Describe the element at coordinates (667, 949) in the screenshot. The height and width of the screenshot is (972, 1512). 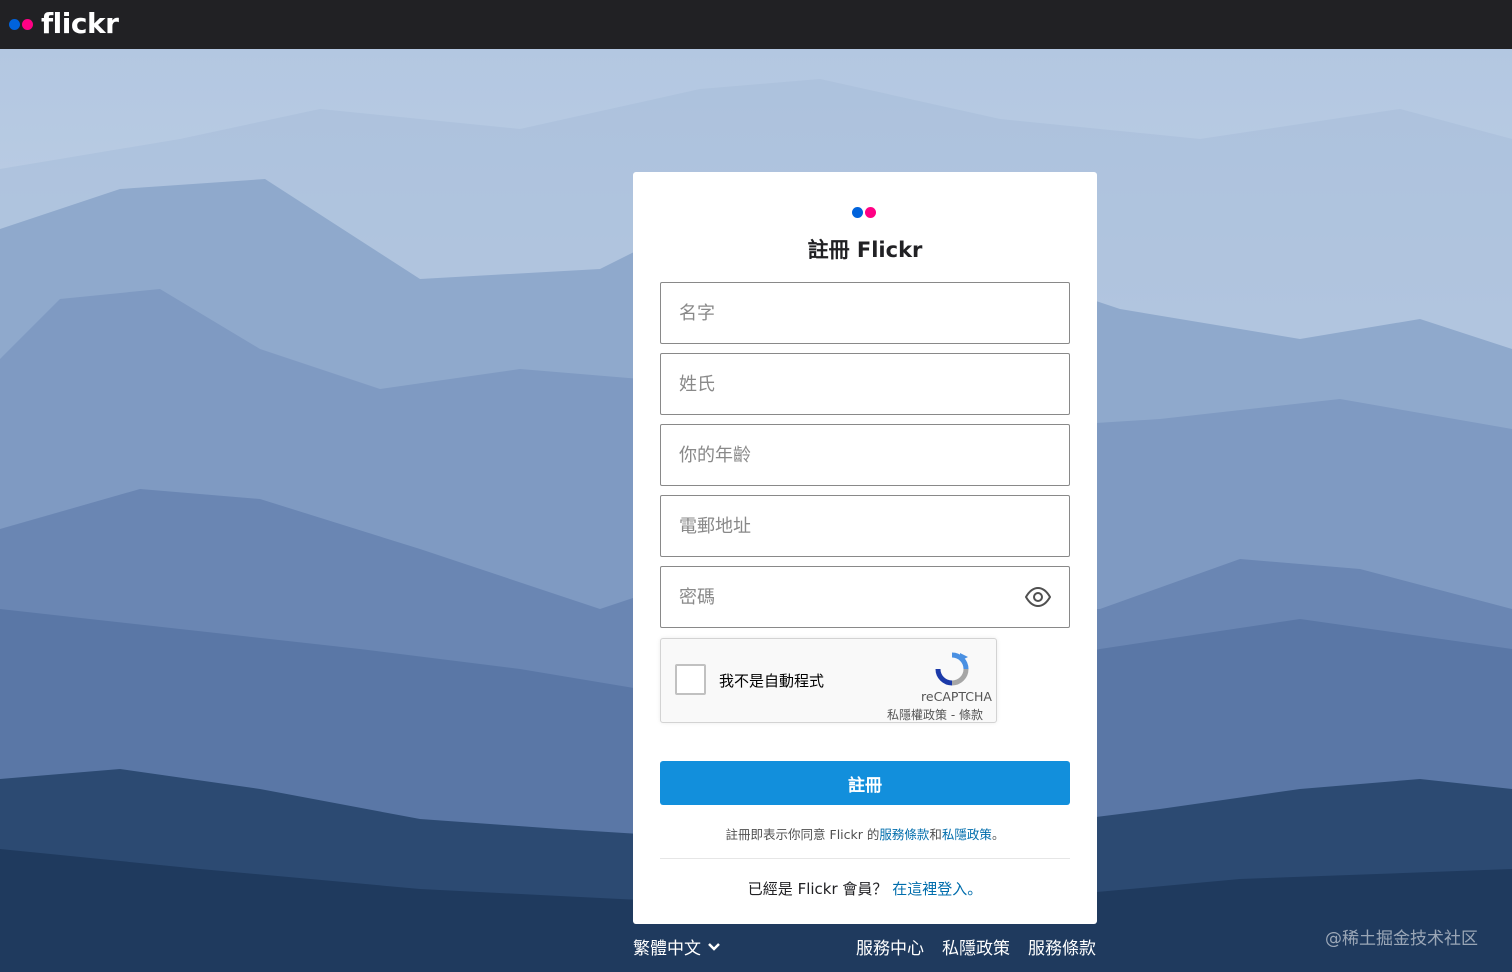
I see `language-label: 繁體中文` at that location.